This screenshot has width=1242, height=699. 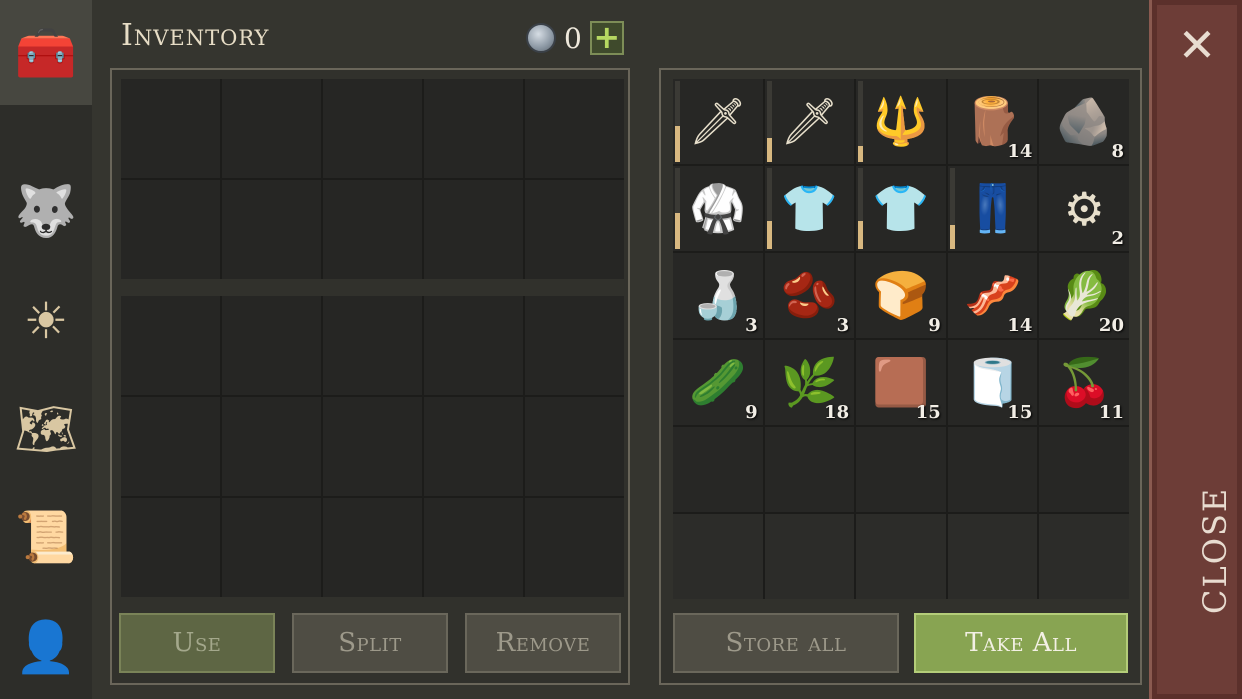 I want to click on container-slot: 🫘 3, so click(x=809, y=295).